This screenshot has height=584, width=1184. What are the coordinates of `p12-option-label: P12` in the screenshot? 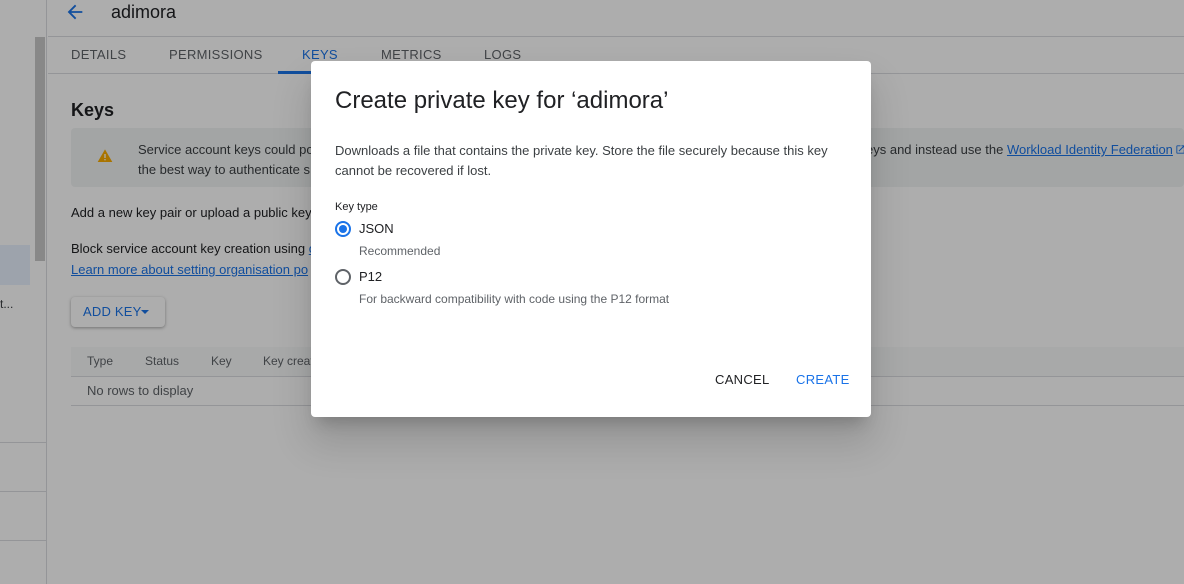 It's located at (370, 276).